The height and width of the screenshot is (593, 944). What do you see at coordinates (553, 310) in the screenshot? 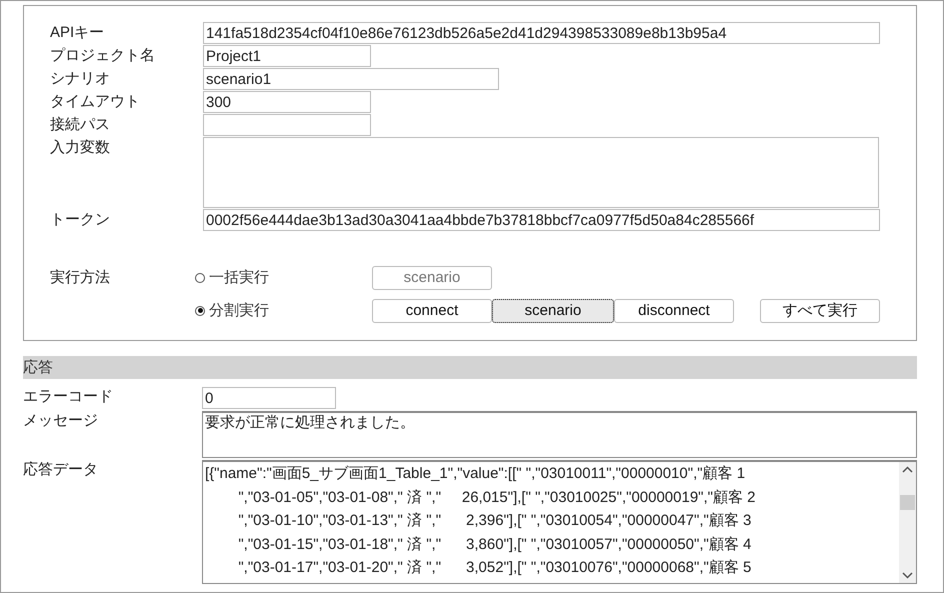
I see `action-button: scenario` at bounding box center [553, 310].